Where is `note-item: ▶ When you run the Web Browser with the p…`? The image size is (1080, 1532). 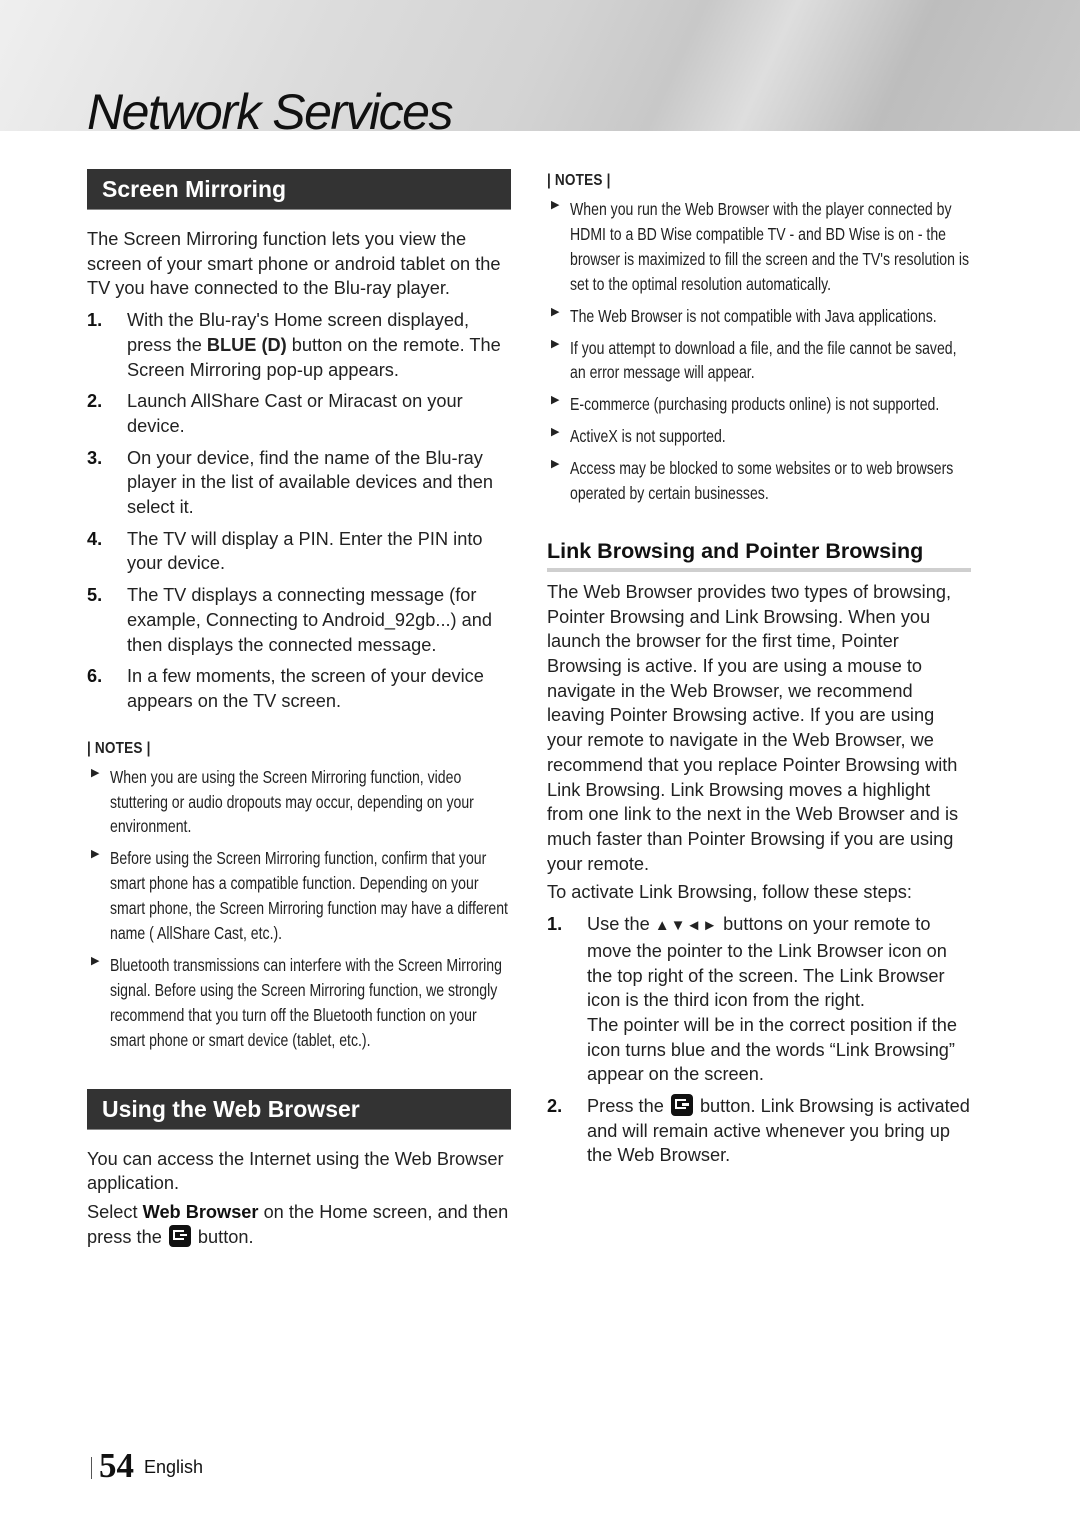
note-item: ▶ When you run the Web Browser with the p… is located at coordinates (759, 247).